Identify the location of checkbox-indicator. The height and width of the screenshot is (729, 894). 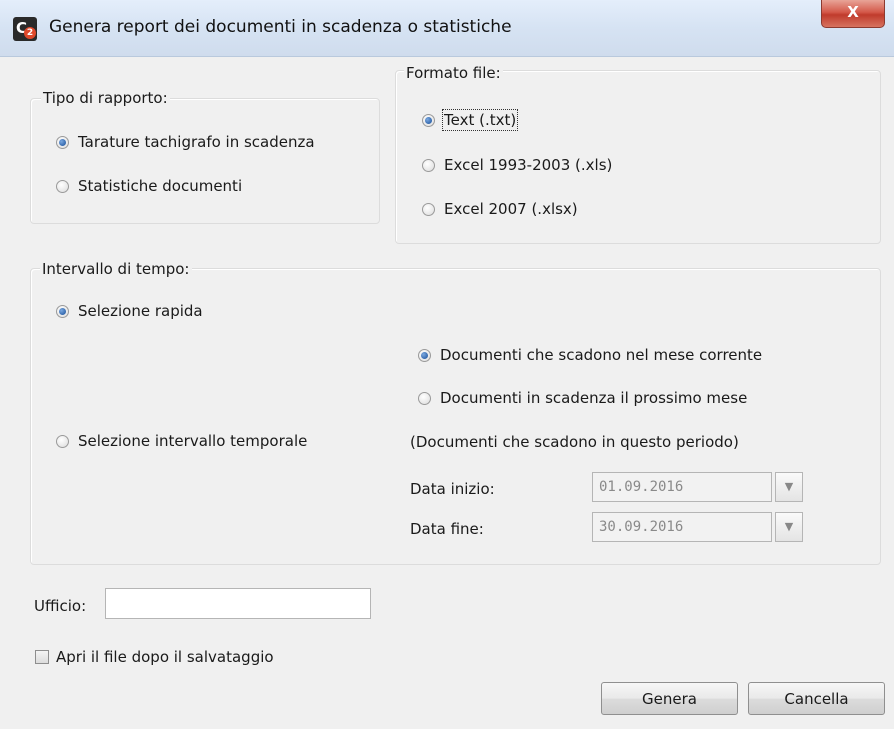
(42, 657).